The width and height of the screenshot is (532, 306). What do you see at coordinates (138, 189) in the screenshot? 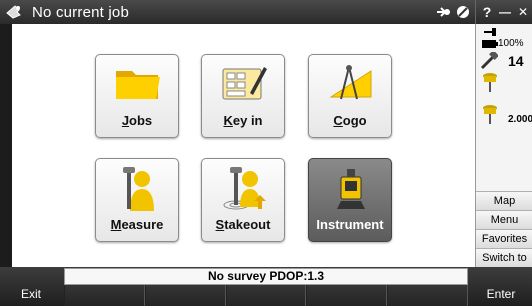
I see `measure-icon` at bounding box center [138, 189].